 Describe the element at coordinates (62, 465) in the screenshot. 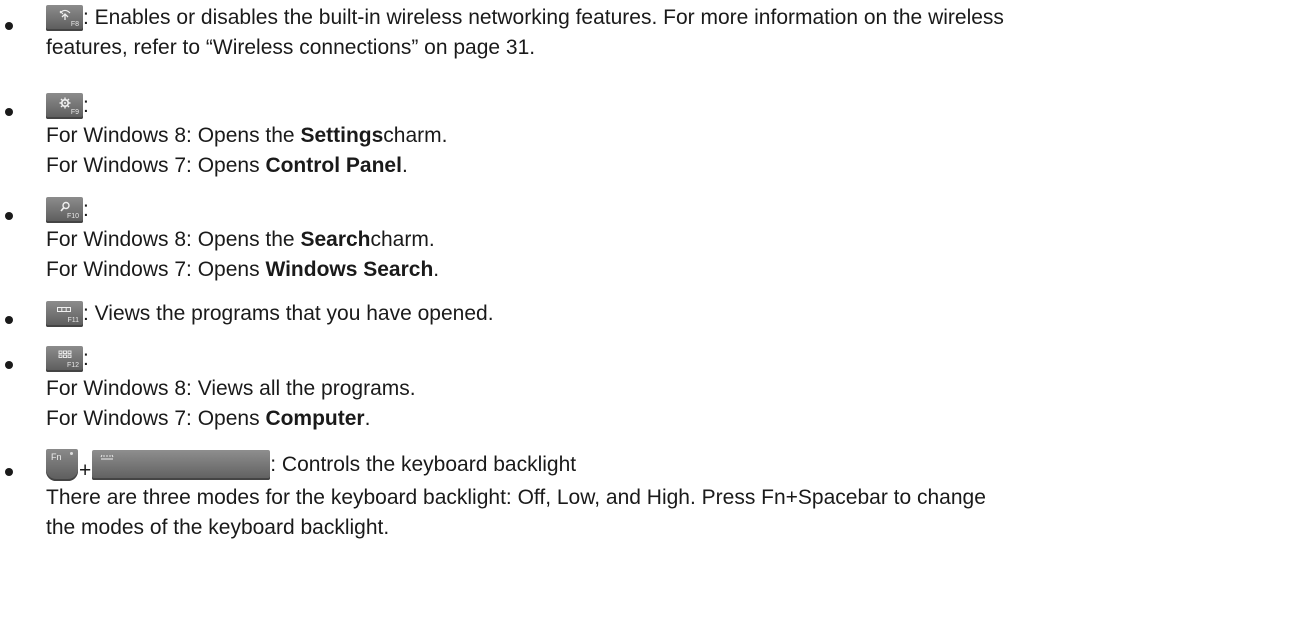

I see `fn-key-image: Fn` at that location.